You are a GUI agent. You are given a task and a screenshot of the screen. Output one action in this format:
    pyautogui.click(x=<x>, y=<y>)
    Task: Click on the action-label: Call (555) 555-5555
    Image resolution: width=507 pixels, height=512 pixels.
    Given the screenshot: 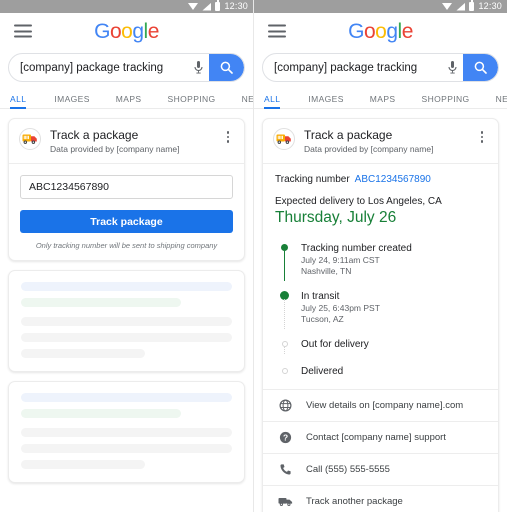 What is the action you would take?
    pyautogui.click(x=348, y=469)
    